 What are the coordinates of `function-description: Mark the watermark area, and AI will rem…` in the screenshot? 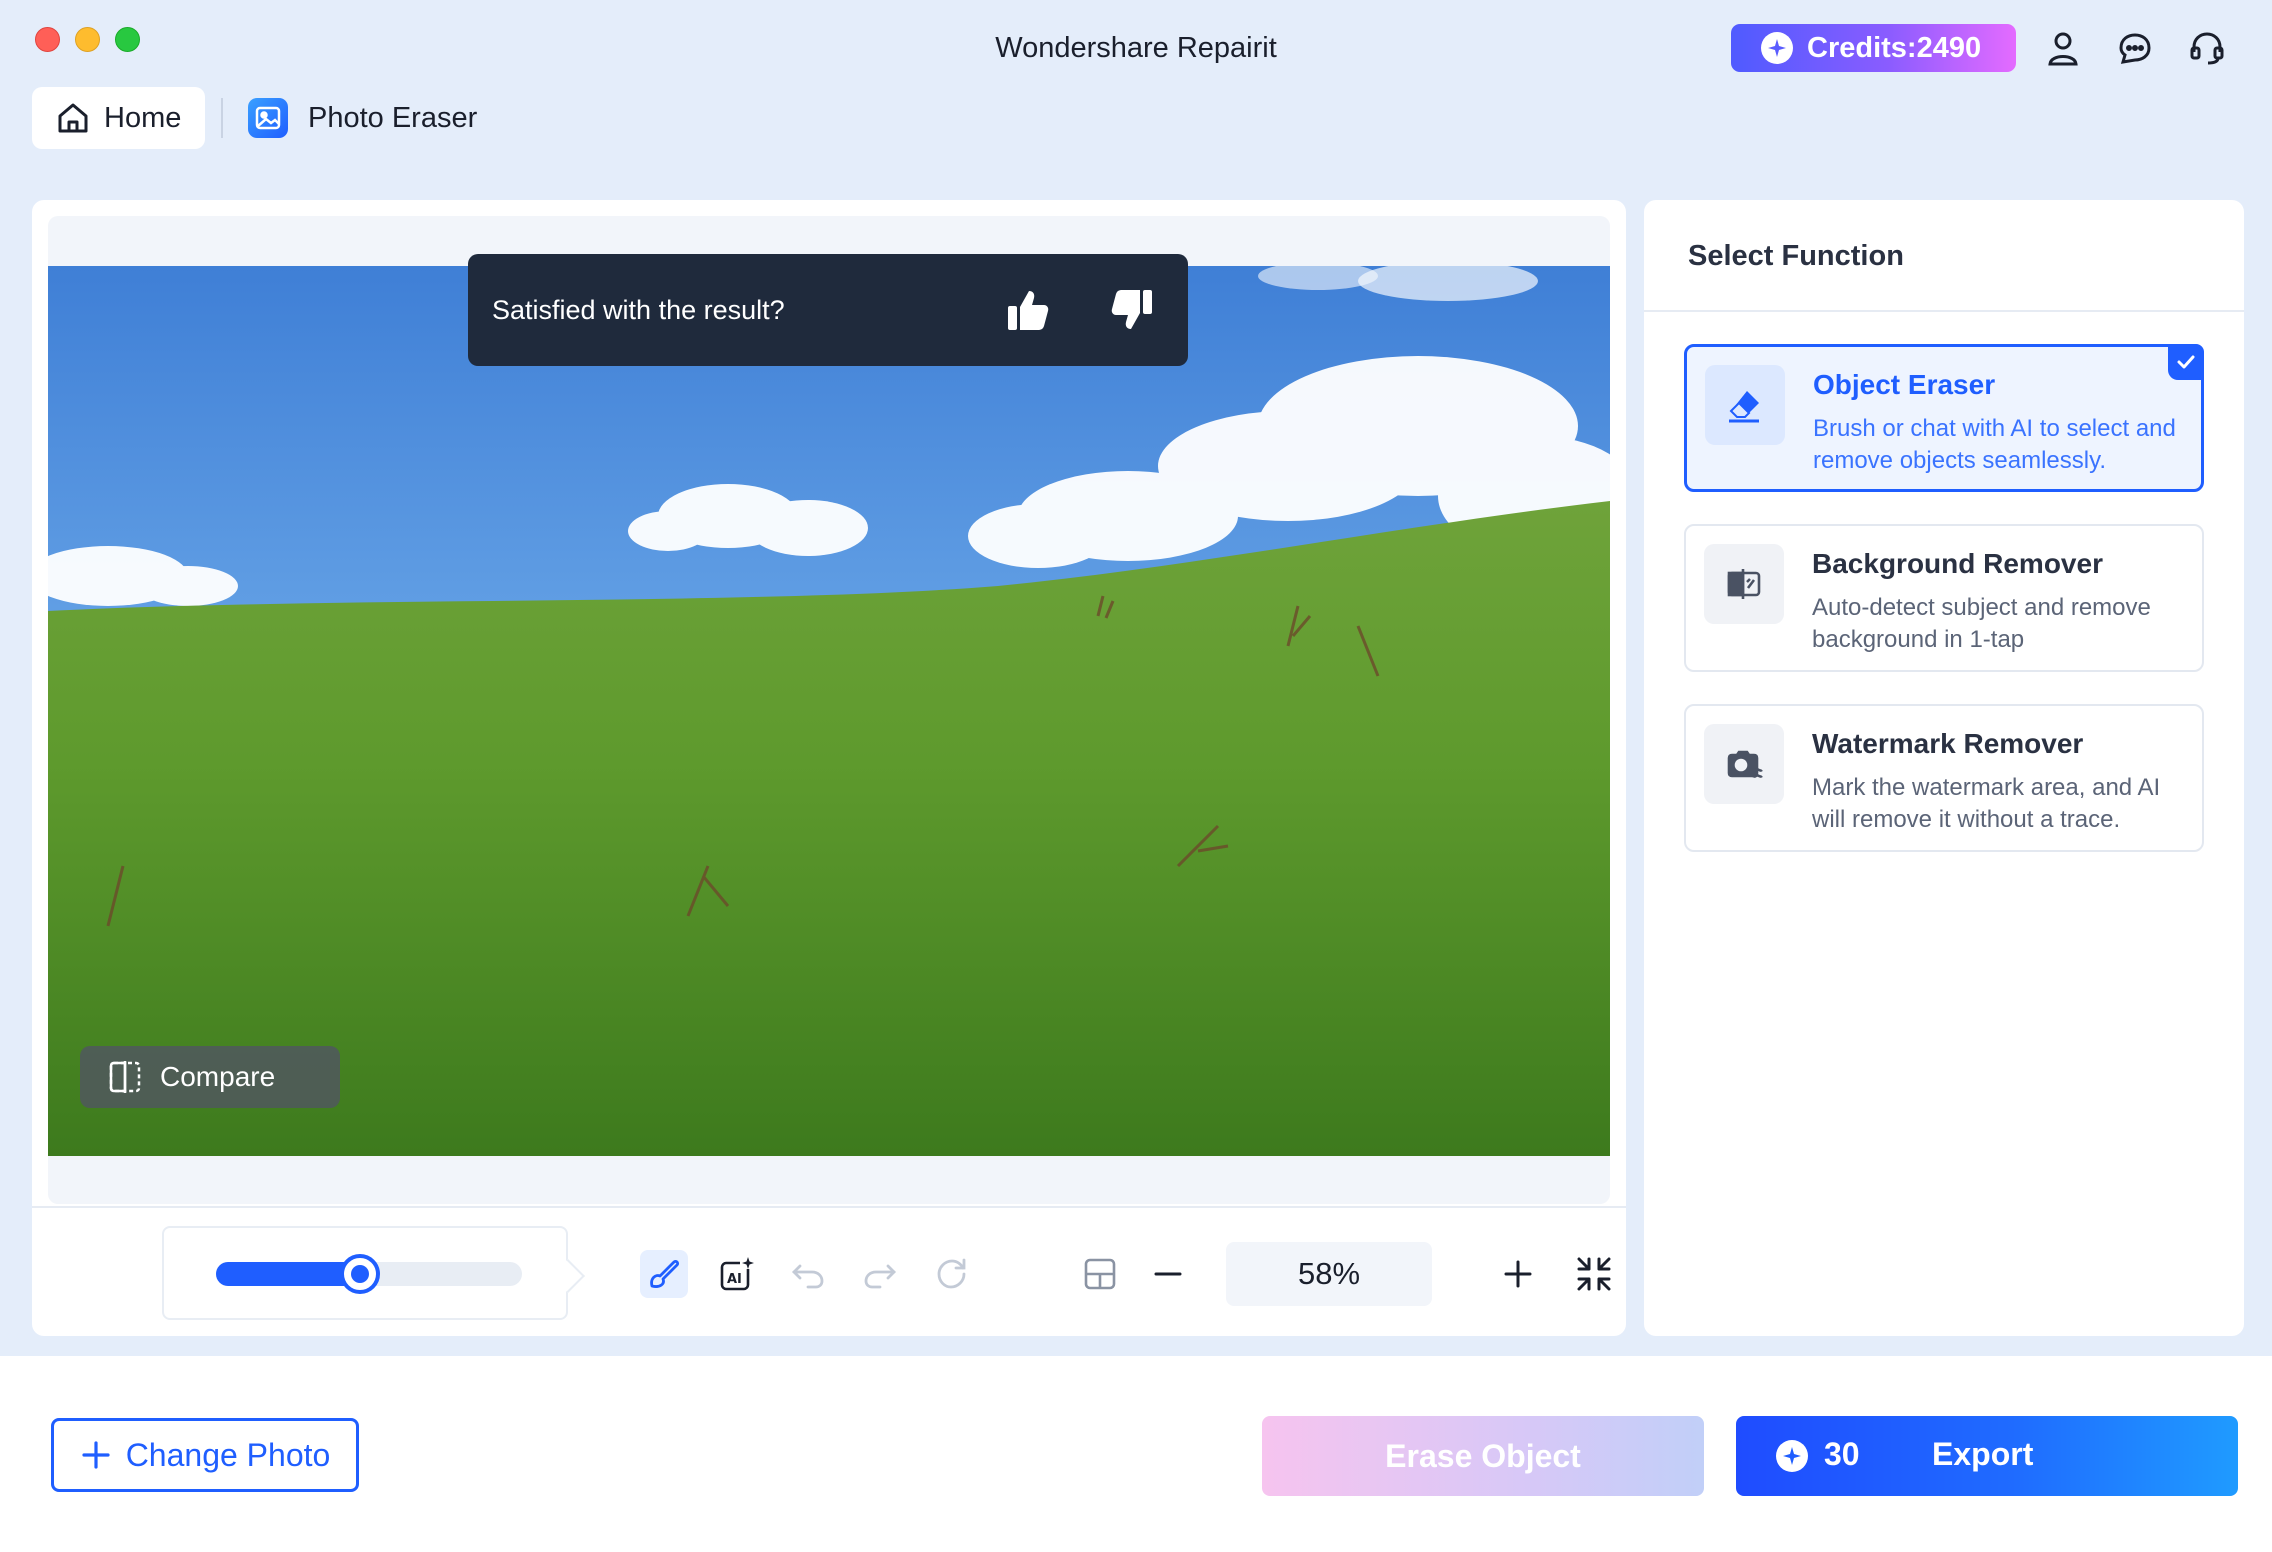 It's located at (1986, 803).